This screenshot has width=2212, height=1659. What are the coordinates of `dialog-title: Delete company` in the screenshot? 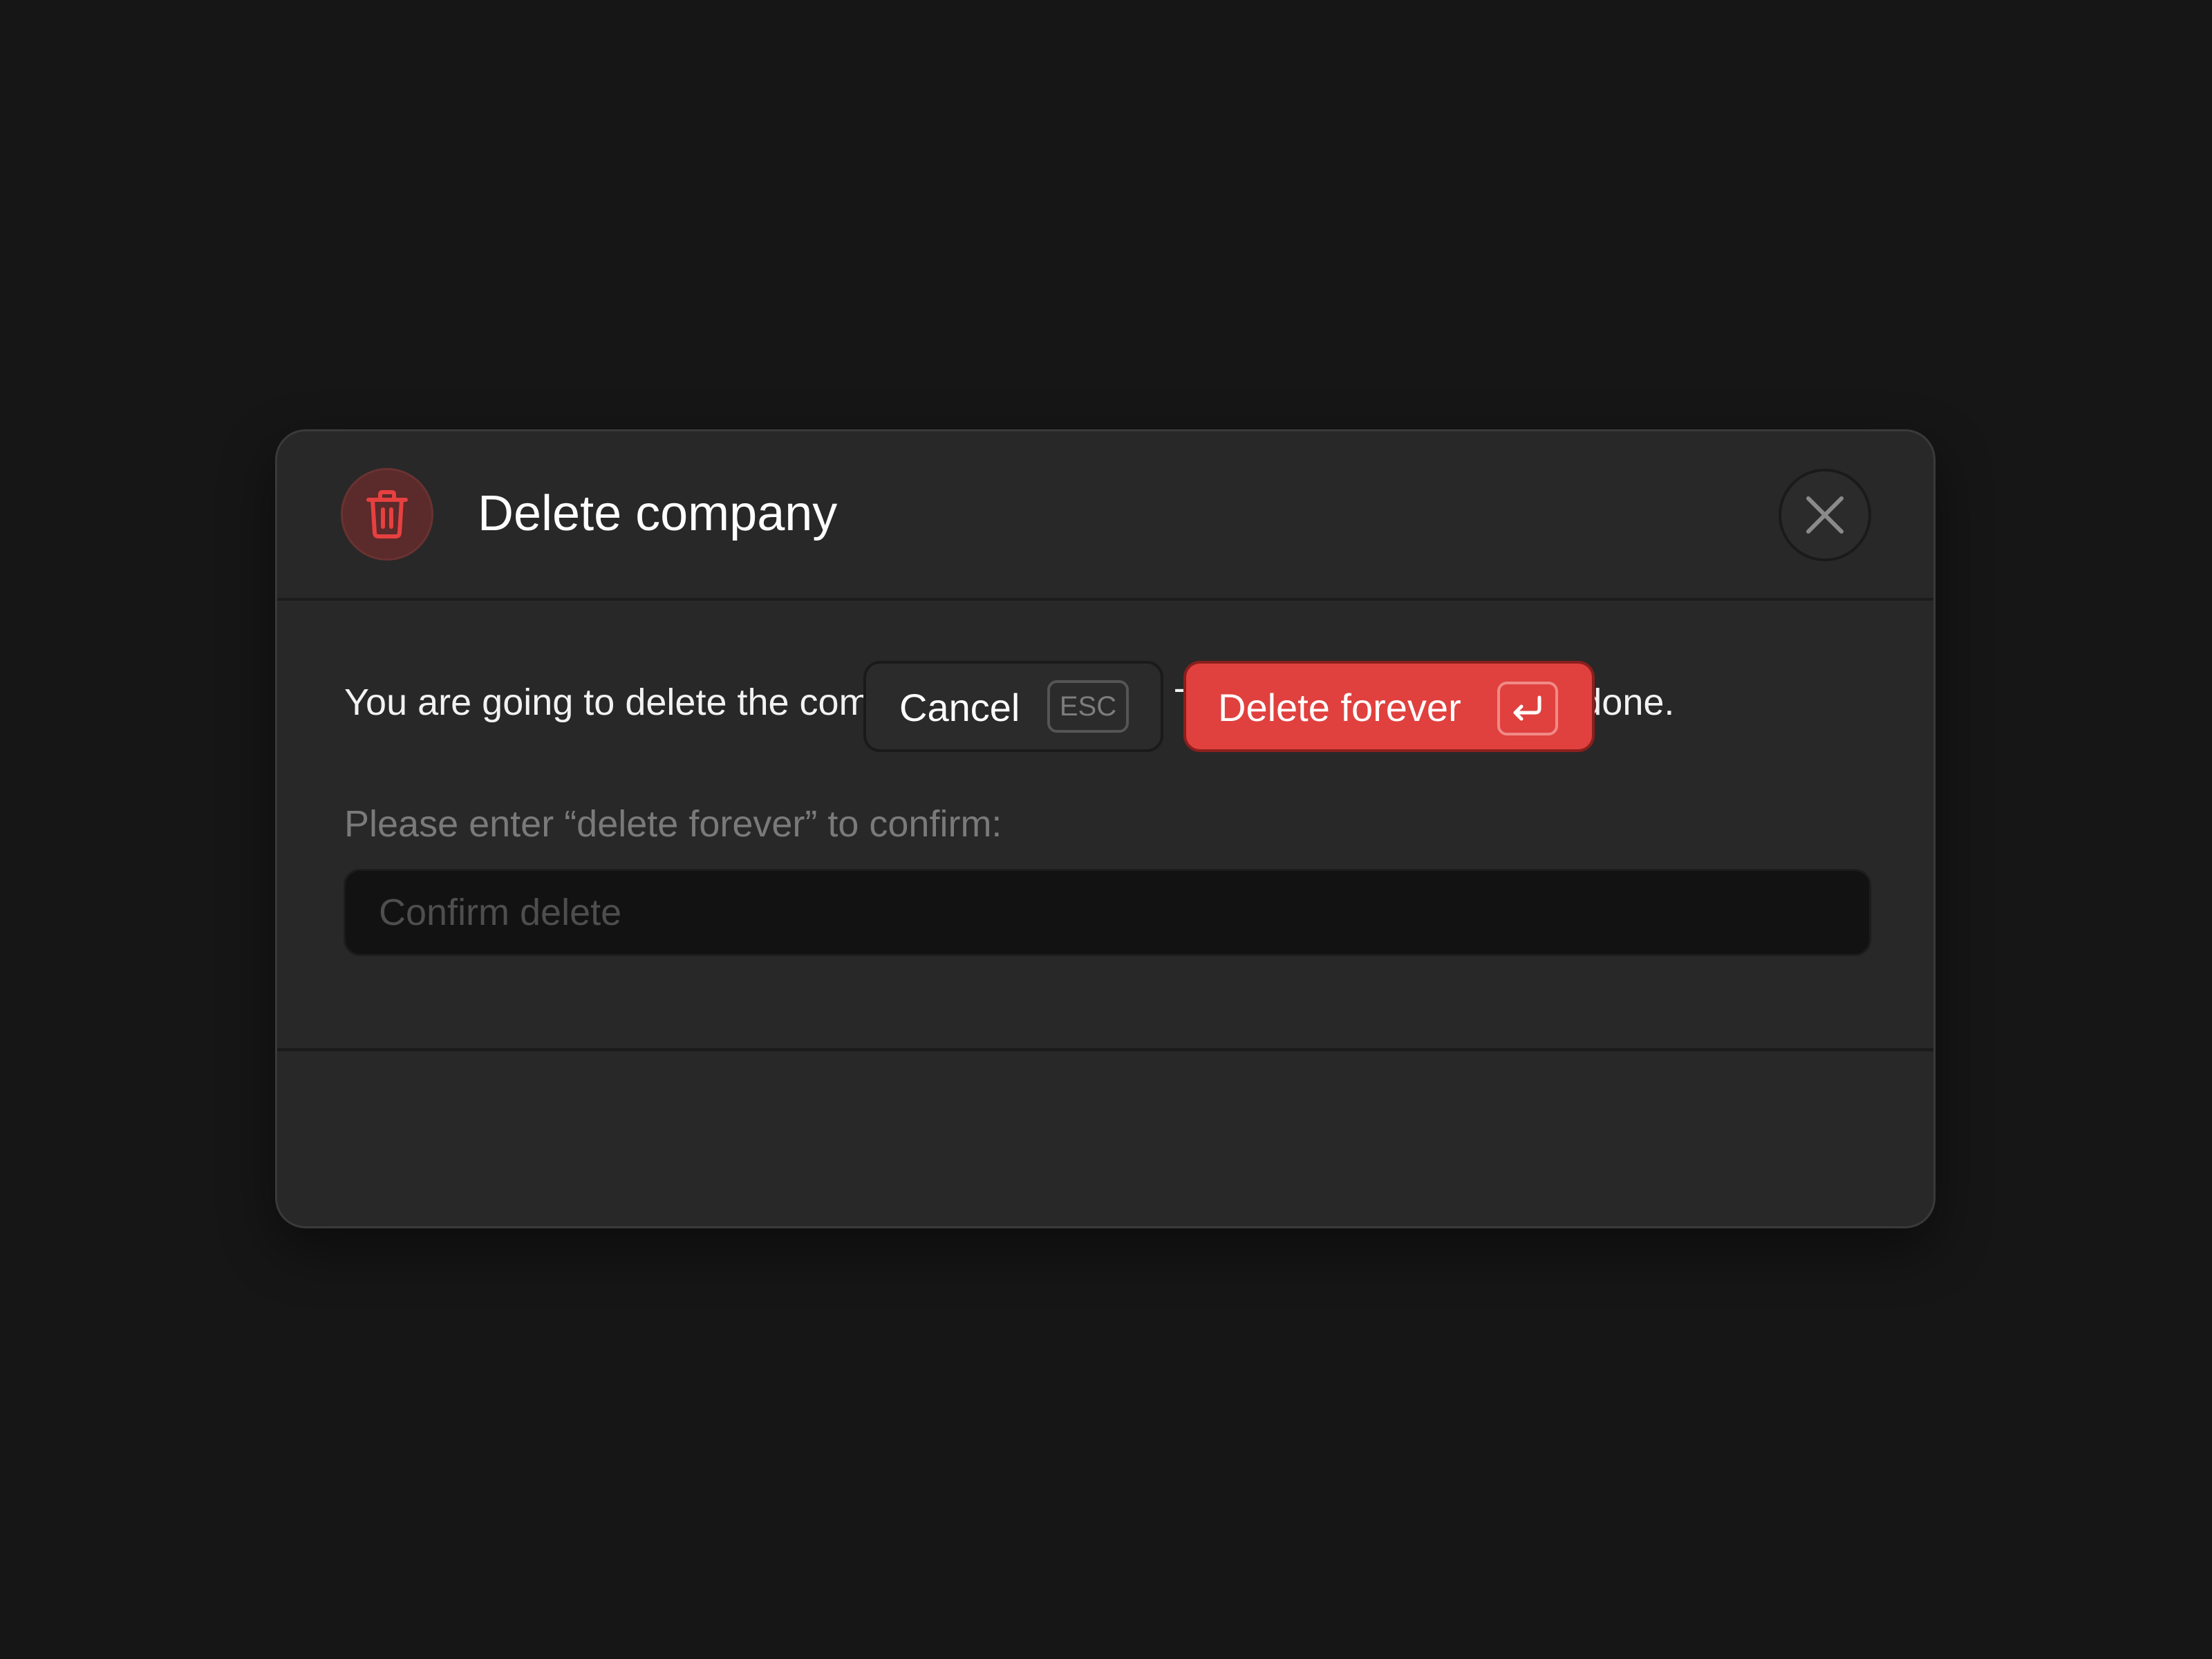 It's located at (658, 513).